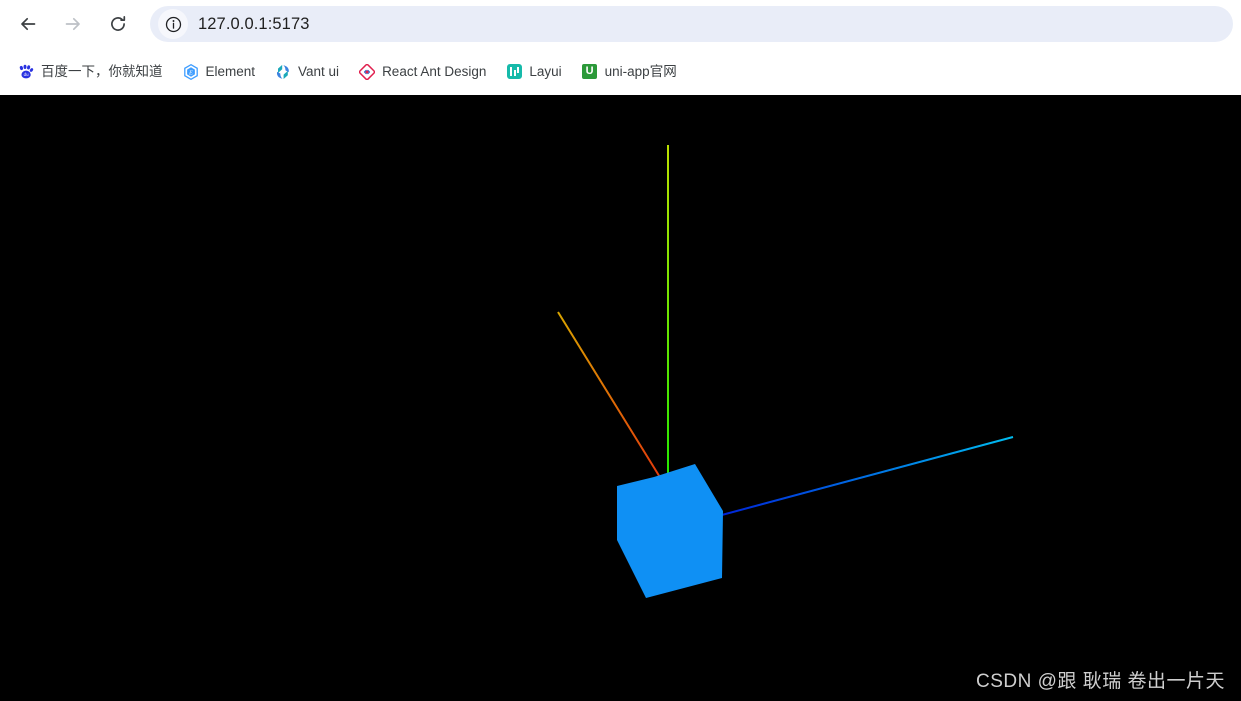 This screenshot has width=1241, height=701. I want to click on csdn-watermark: CSDN @跟 耿瑞 卷出一片天, so click(1100, 681).